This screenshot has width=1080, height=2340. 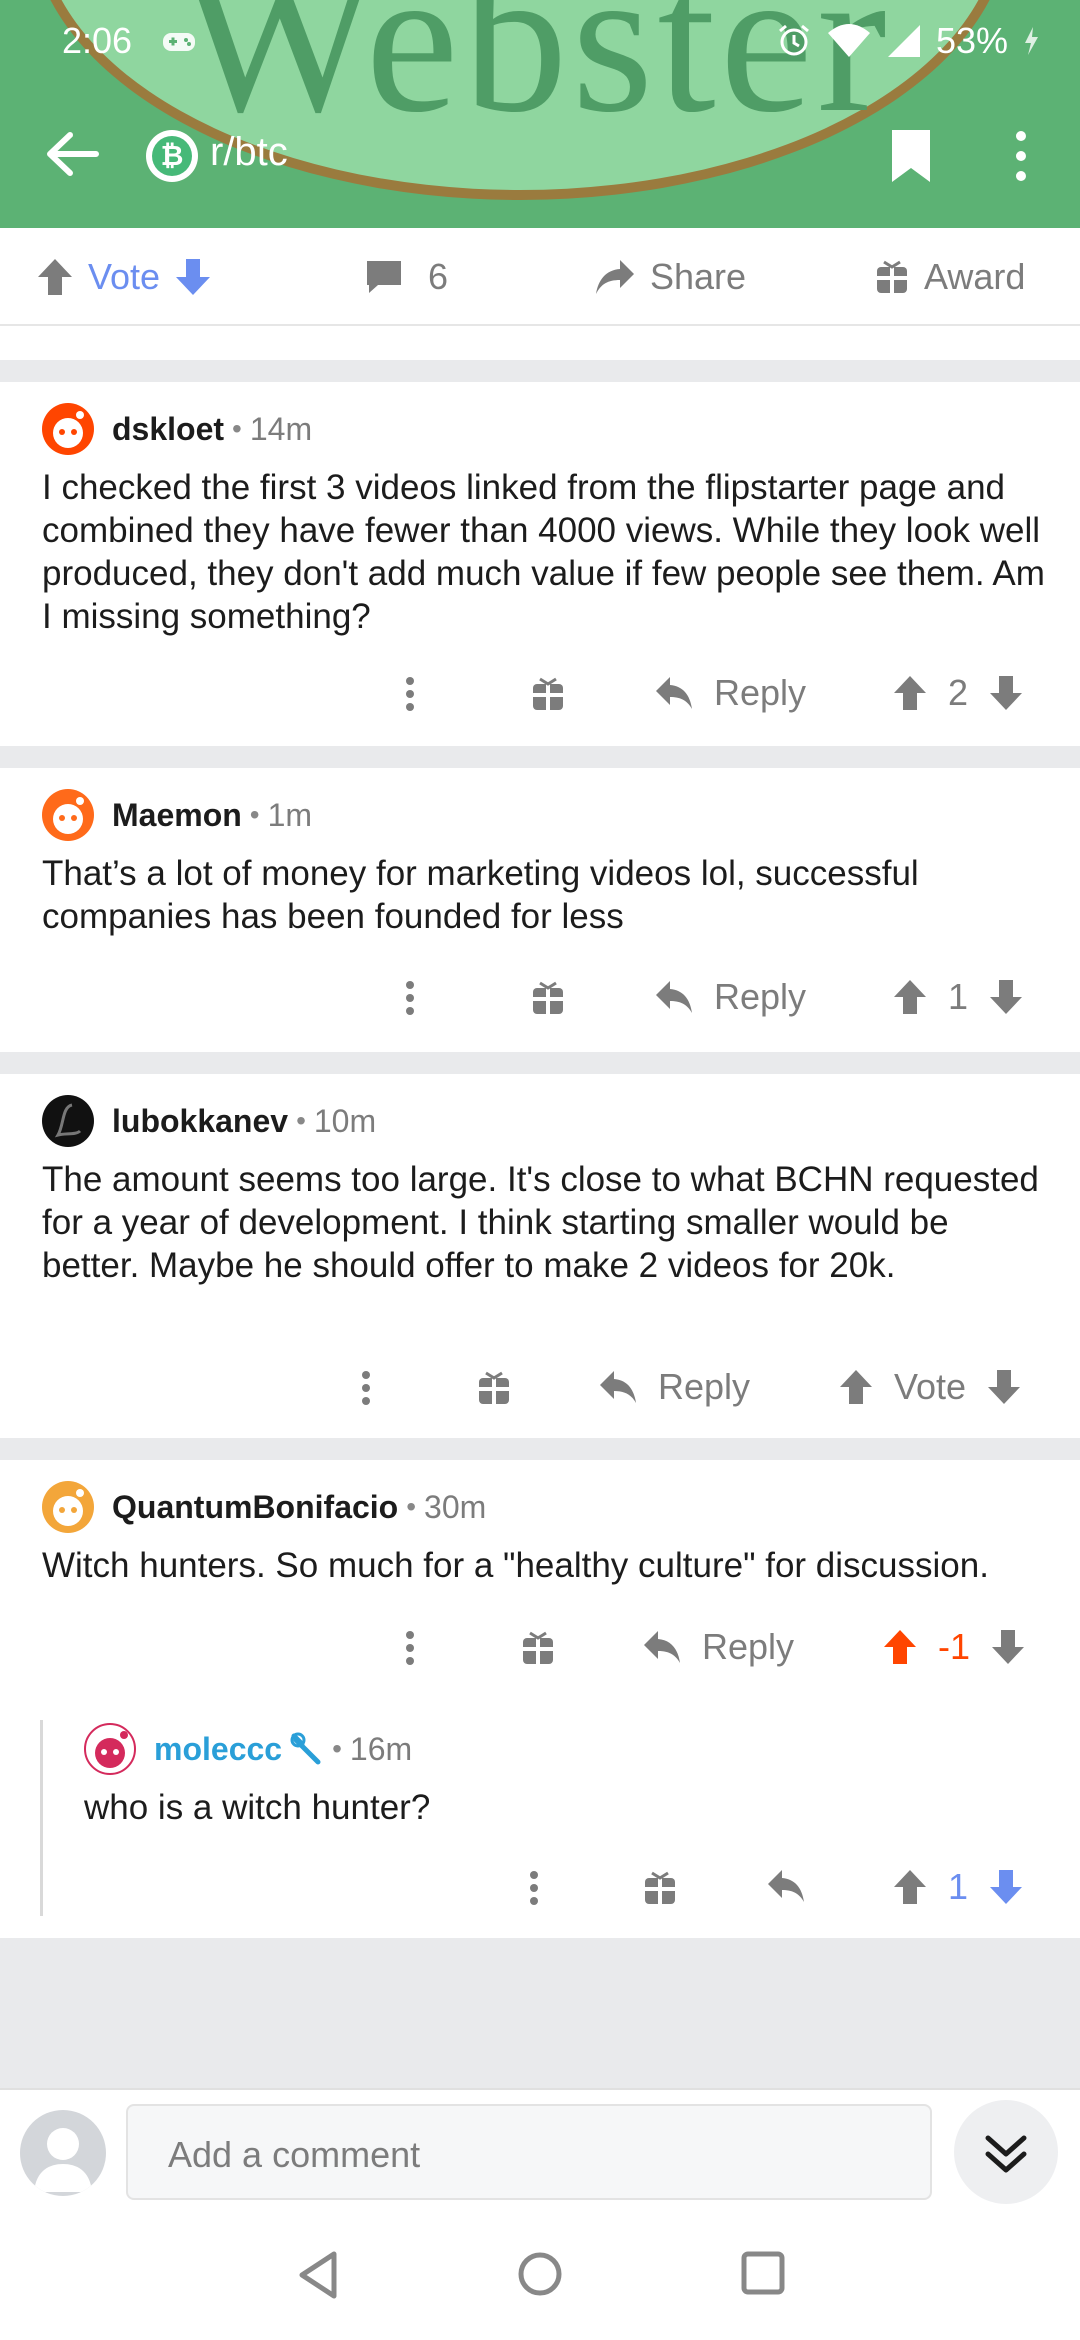 What do you see at coordinates (911, 156) in the screenshot?
I see `bookmark-icon` at bounding box center [911, 156].